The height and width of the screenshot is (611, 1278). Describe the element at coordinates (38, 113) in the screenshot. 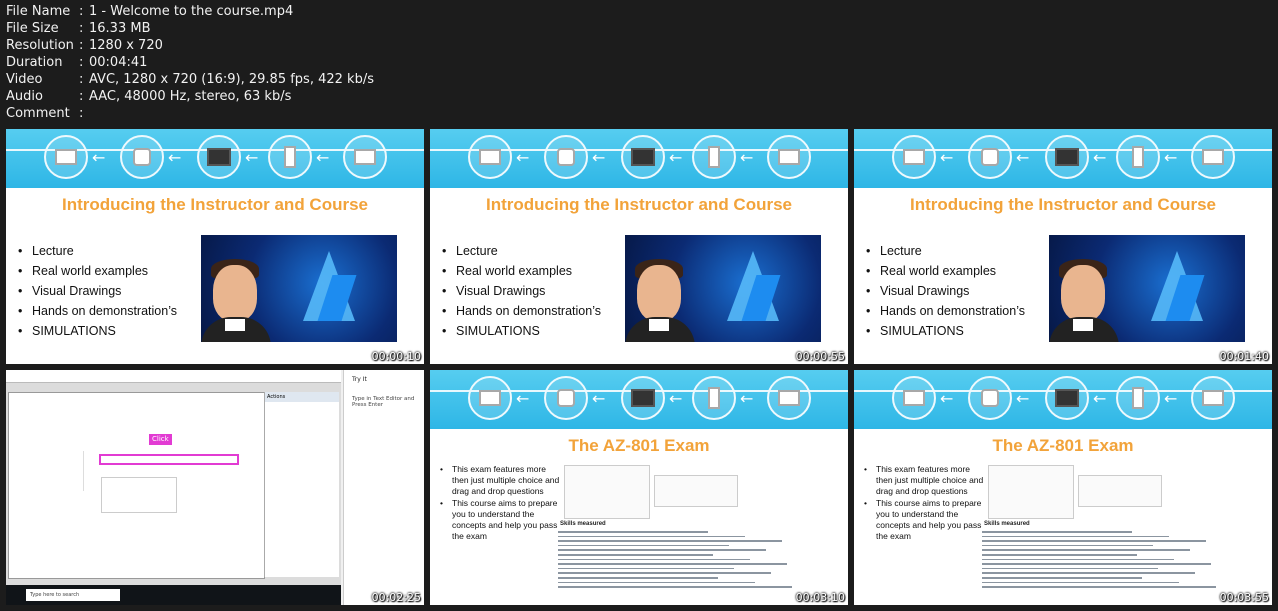

I see `meta-key: Comment` at that location.